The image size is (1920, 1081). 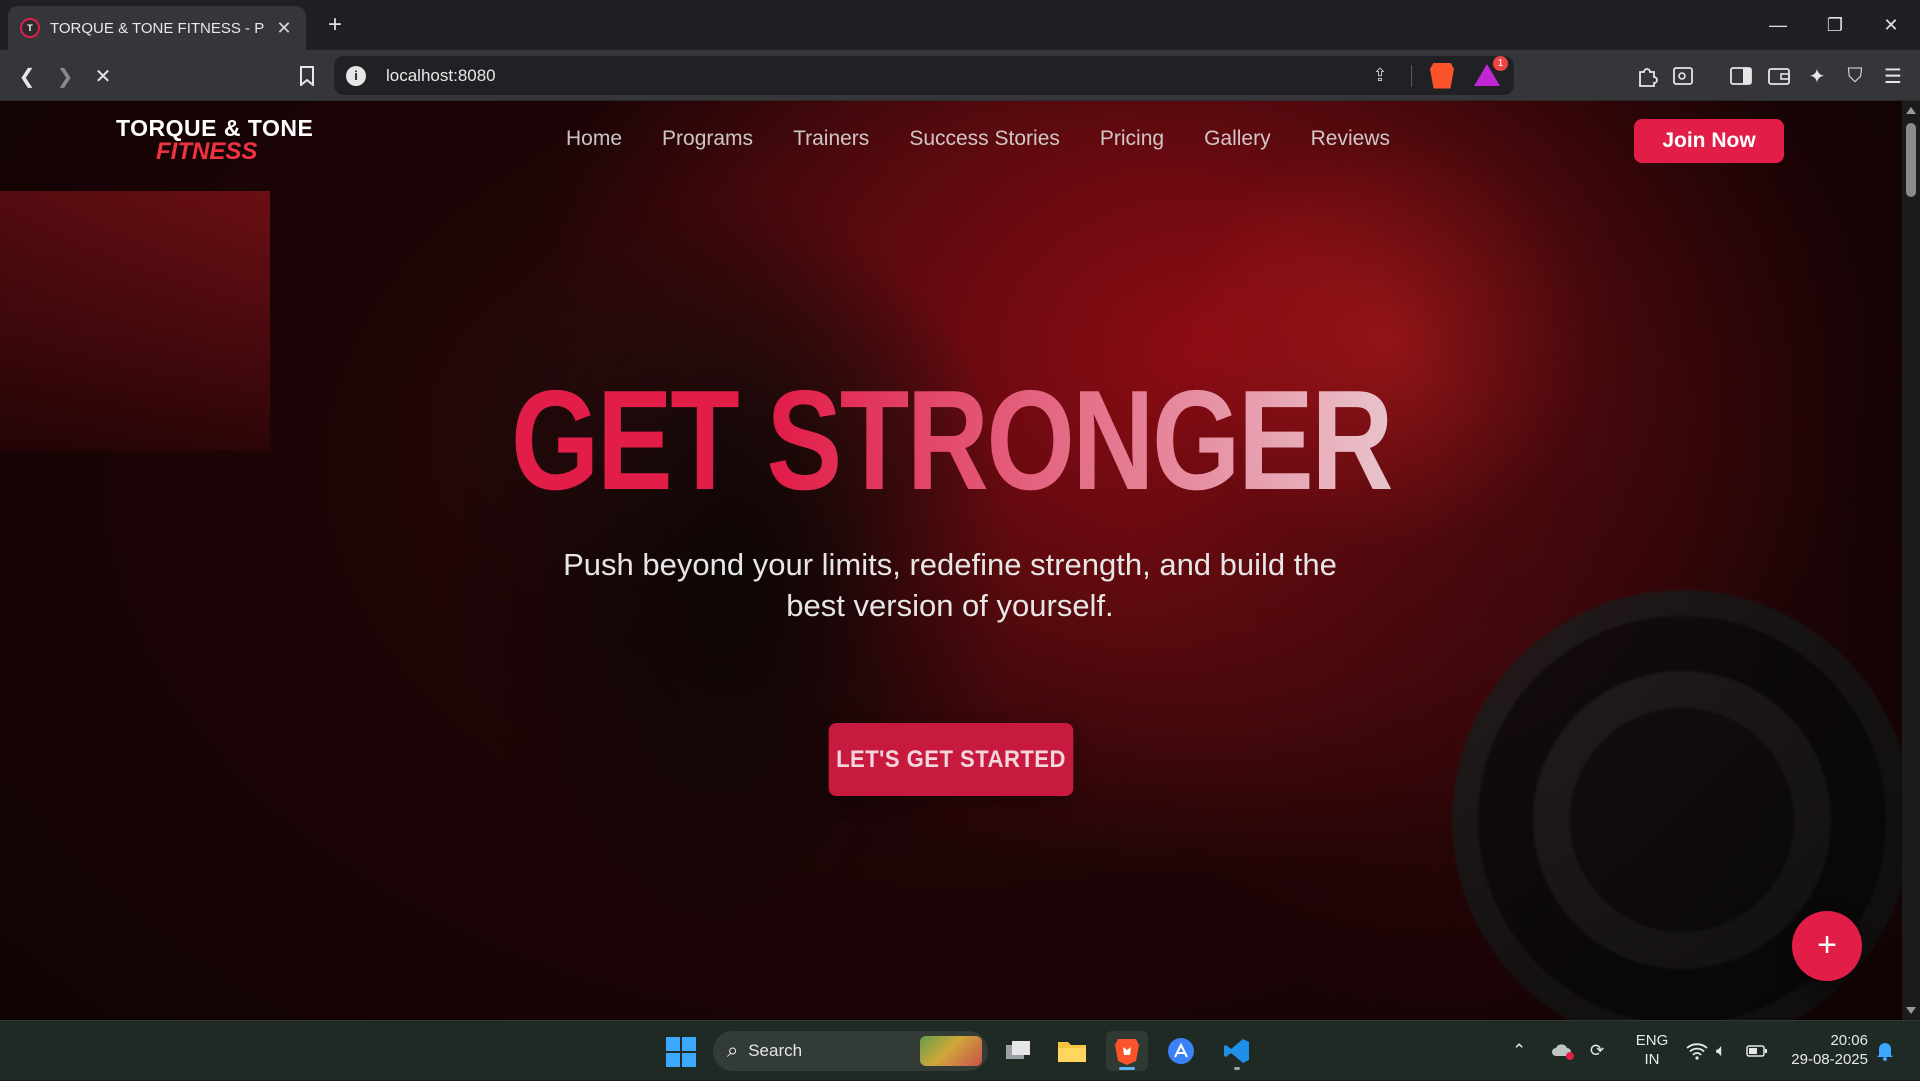 What do you see at coordinates (1829, 1059) in the screenshot?
I see `clock-date: 29-08-2025` at bounding box center [1829, 1059].